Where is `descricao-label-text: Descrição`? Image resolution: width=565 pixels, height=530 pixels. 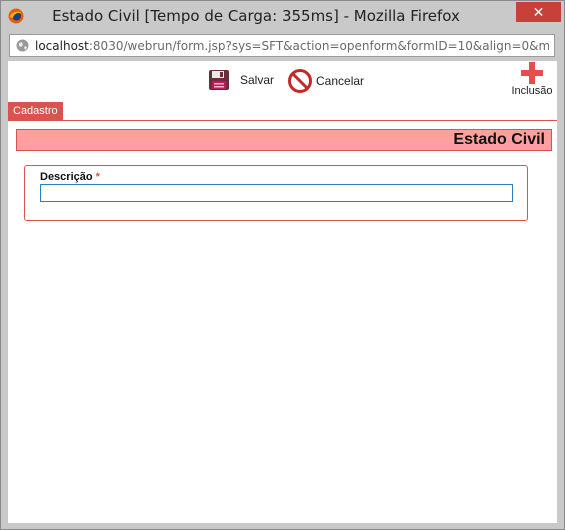
descricao-label-text: Descrição is located at coordinates (66, 177).